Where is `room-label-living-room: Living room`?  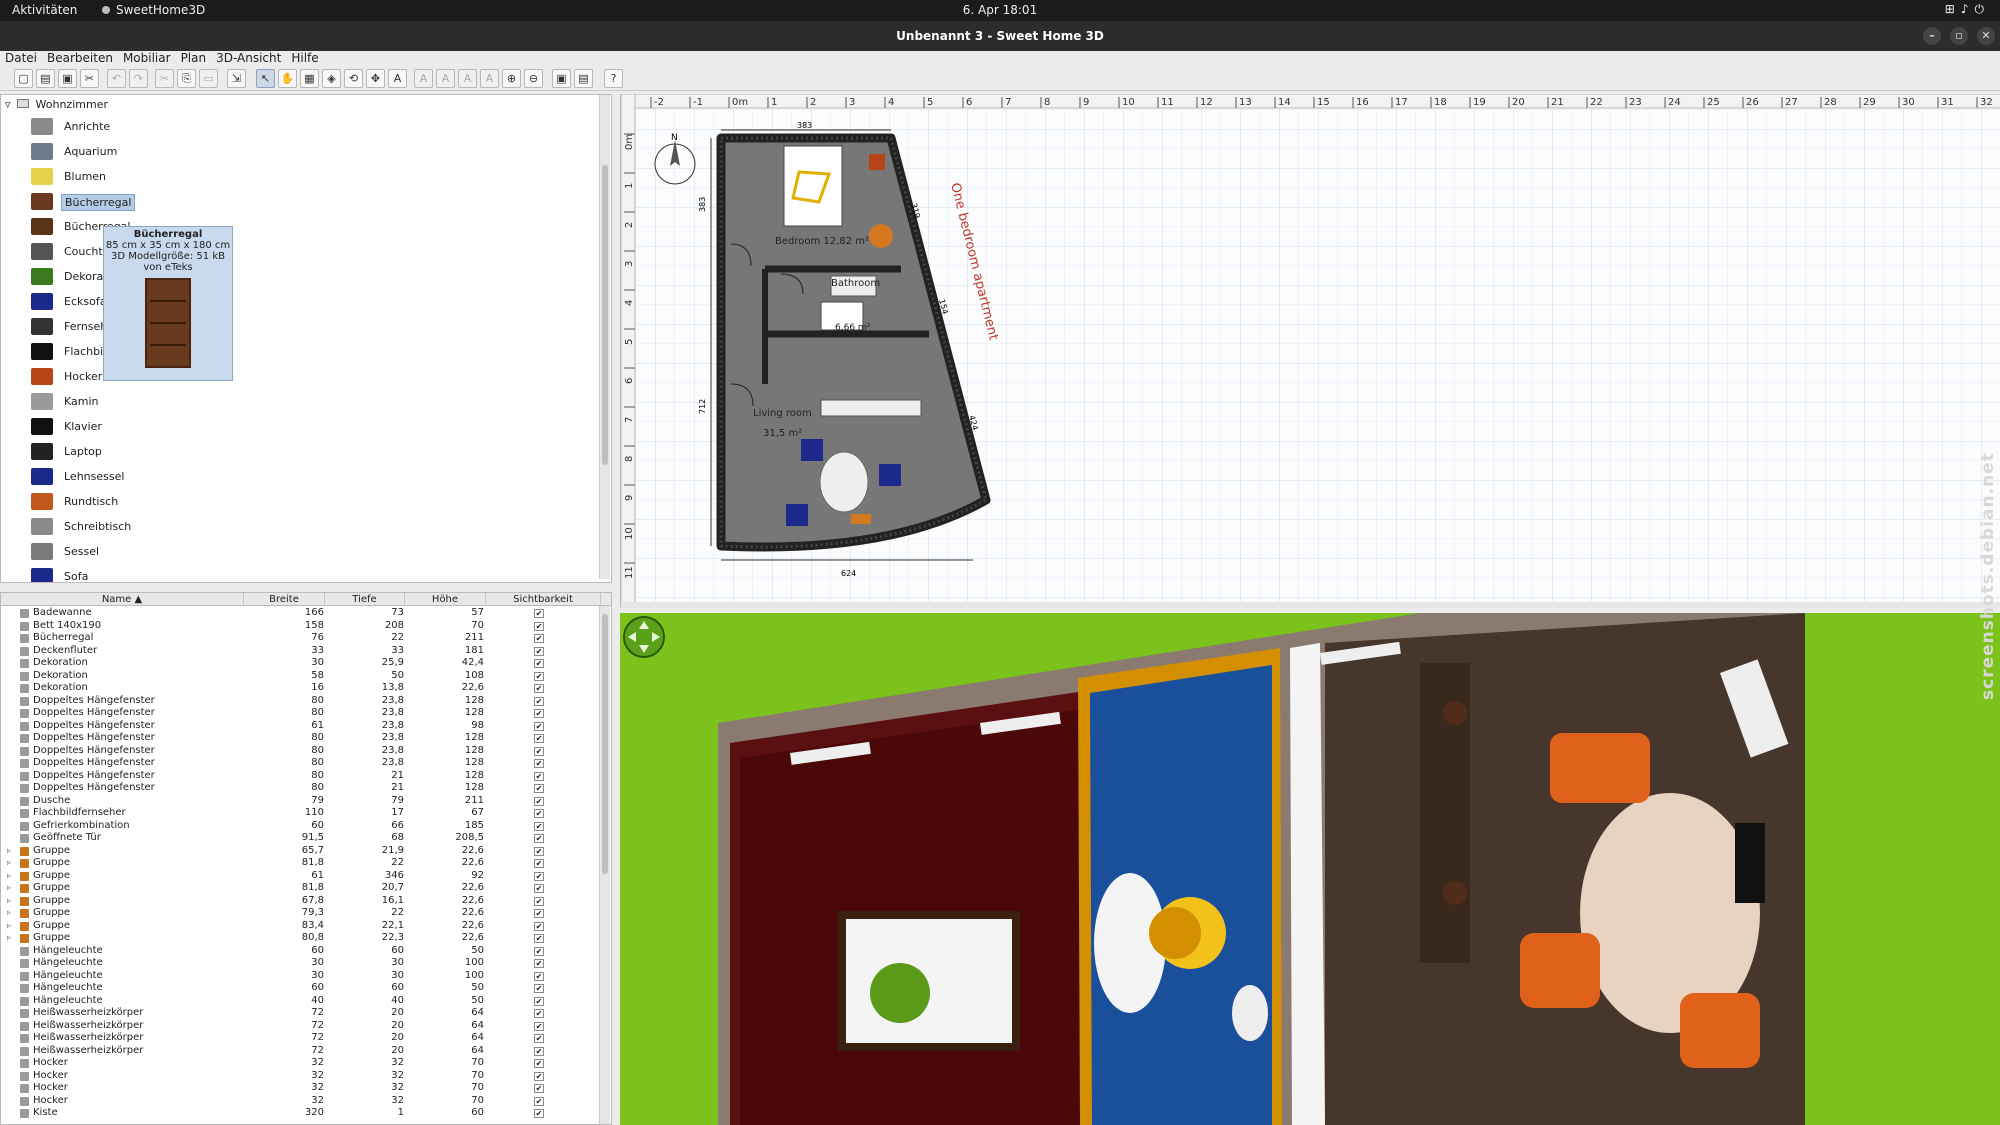 room-label-living-room: Living room is located at coordinates (782, 413).